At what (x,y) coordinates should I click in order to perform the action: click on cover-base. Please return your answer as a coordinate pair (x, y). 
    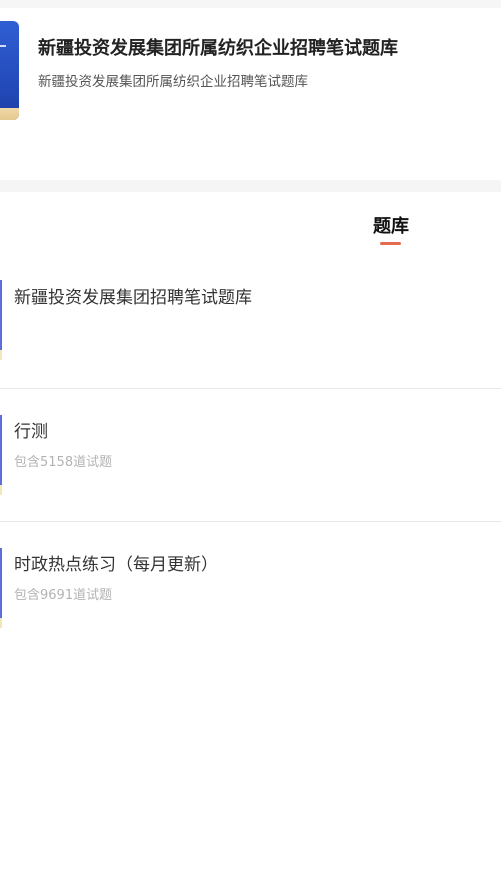
    Looking at the image, I should click on (9, 114).